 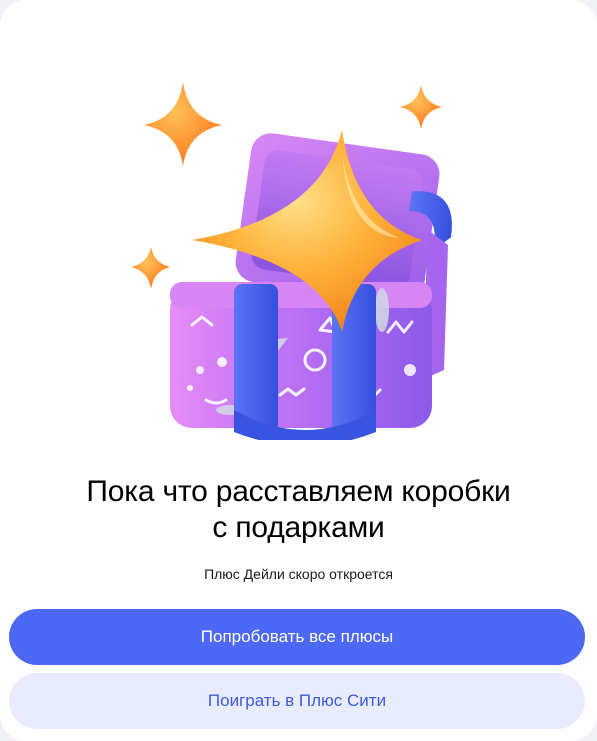 I want to click on title-line-2: с подарками, so click(x=298, y=527).